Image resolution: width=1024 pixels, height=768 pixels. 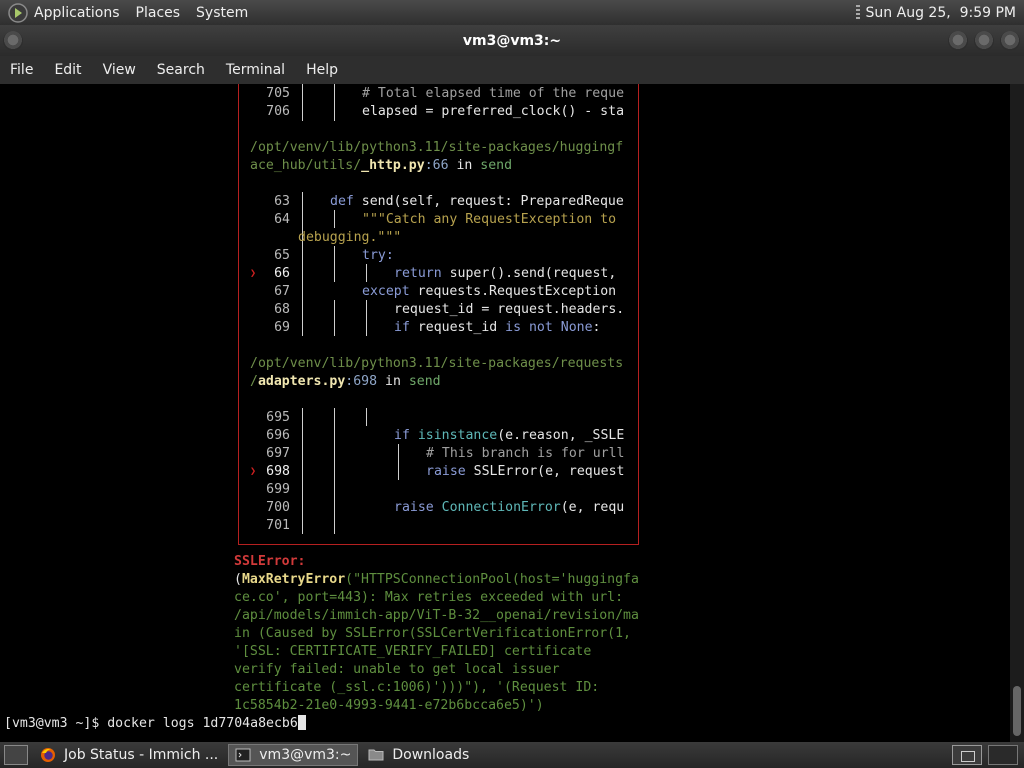 I want to click on window-menu-button, so click(x=13, y=41).